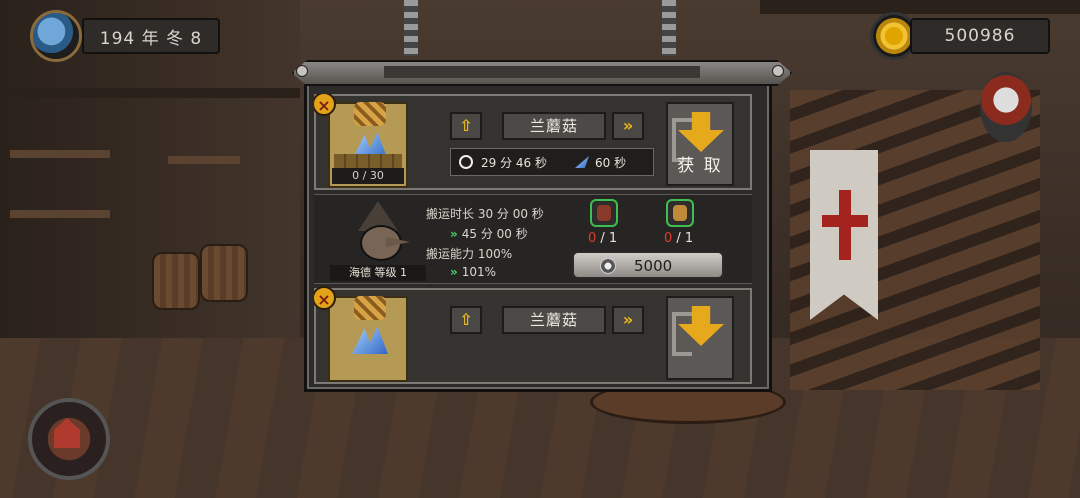  I want to click on home-house-icon, so click(69, 439).